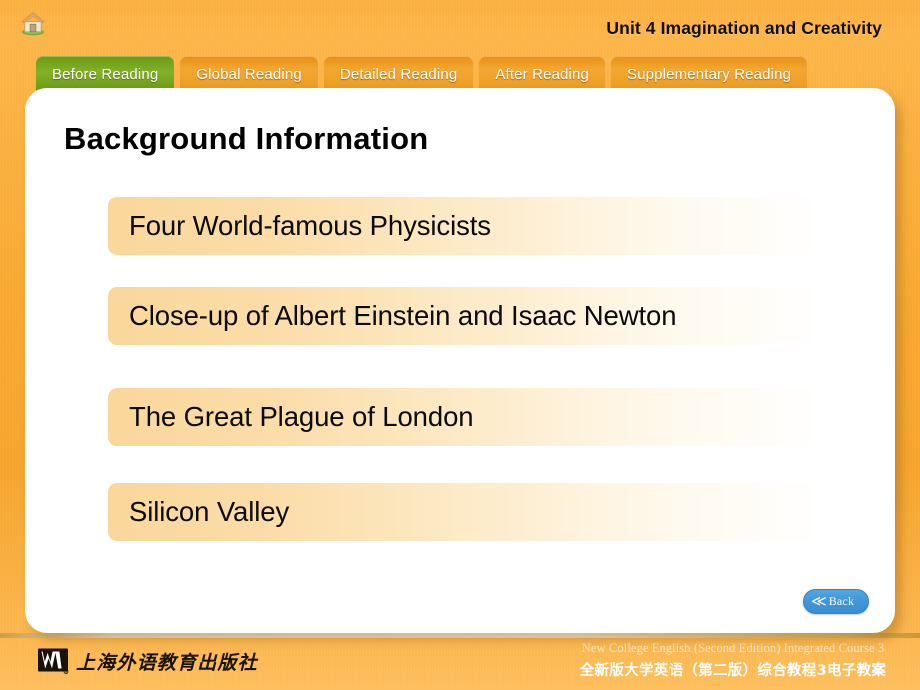 Image resolution: width=920 pixels, height=690 pixels. What do you see at coordinates (488, 417) in the screenshot?
I see `topic-item-great-plague-of-london: The Great Plague of London` at bounding box center [488, 417].